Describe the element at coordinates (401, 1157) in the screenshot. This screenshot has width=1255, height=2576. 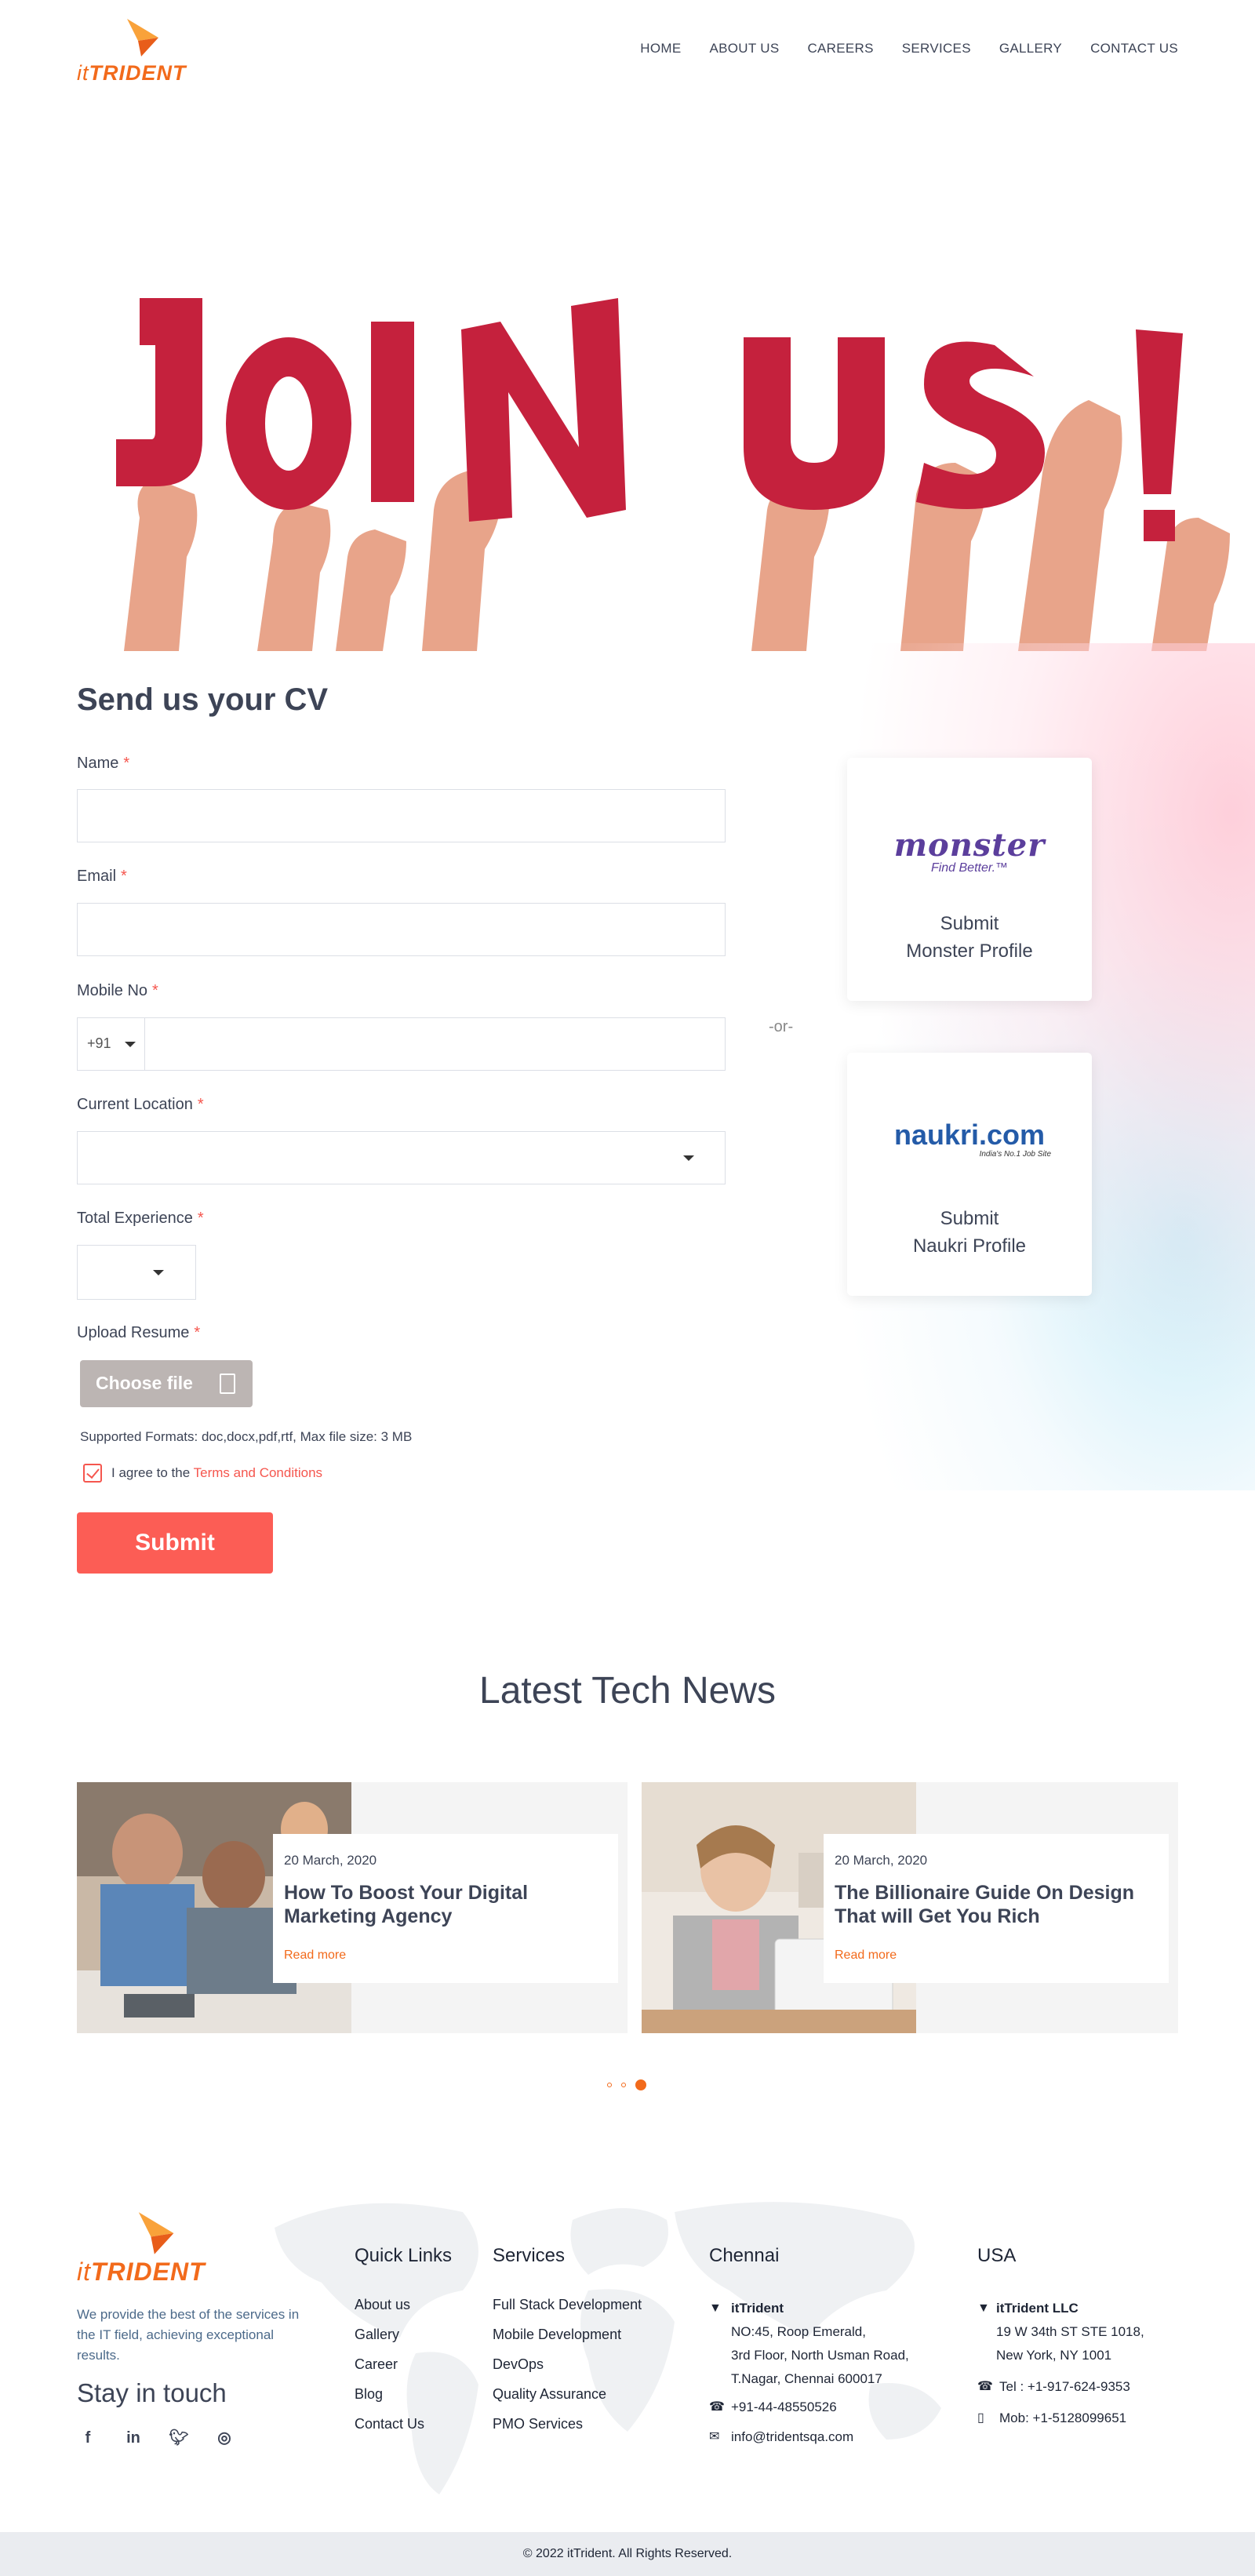
I see `location-select` at that location.